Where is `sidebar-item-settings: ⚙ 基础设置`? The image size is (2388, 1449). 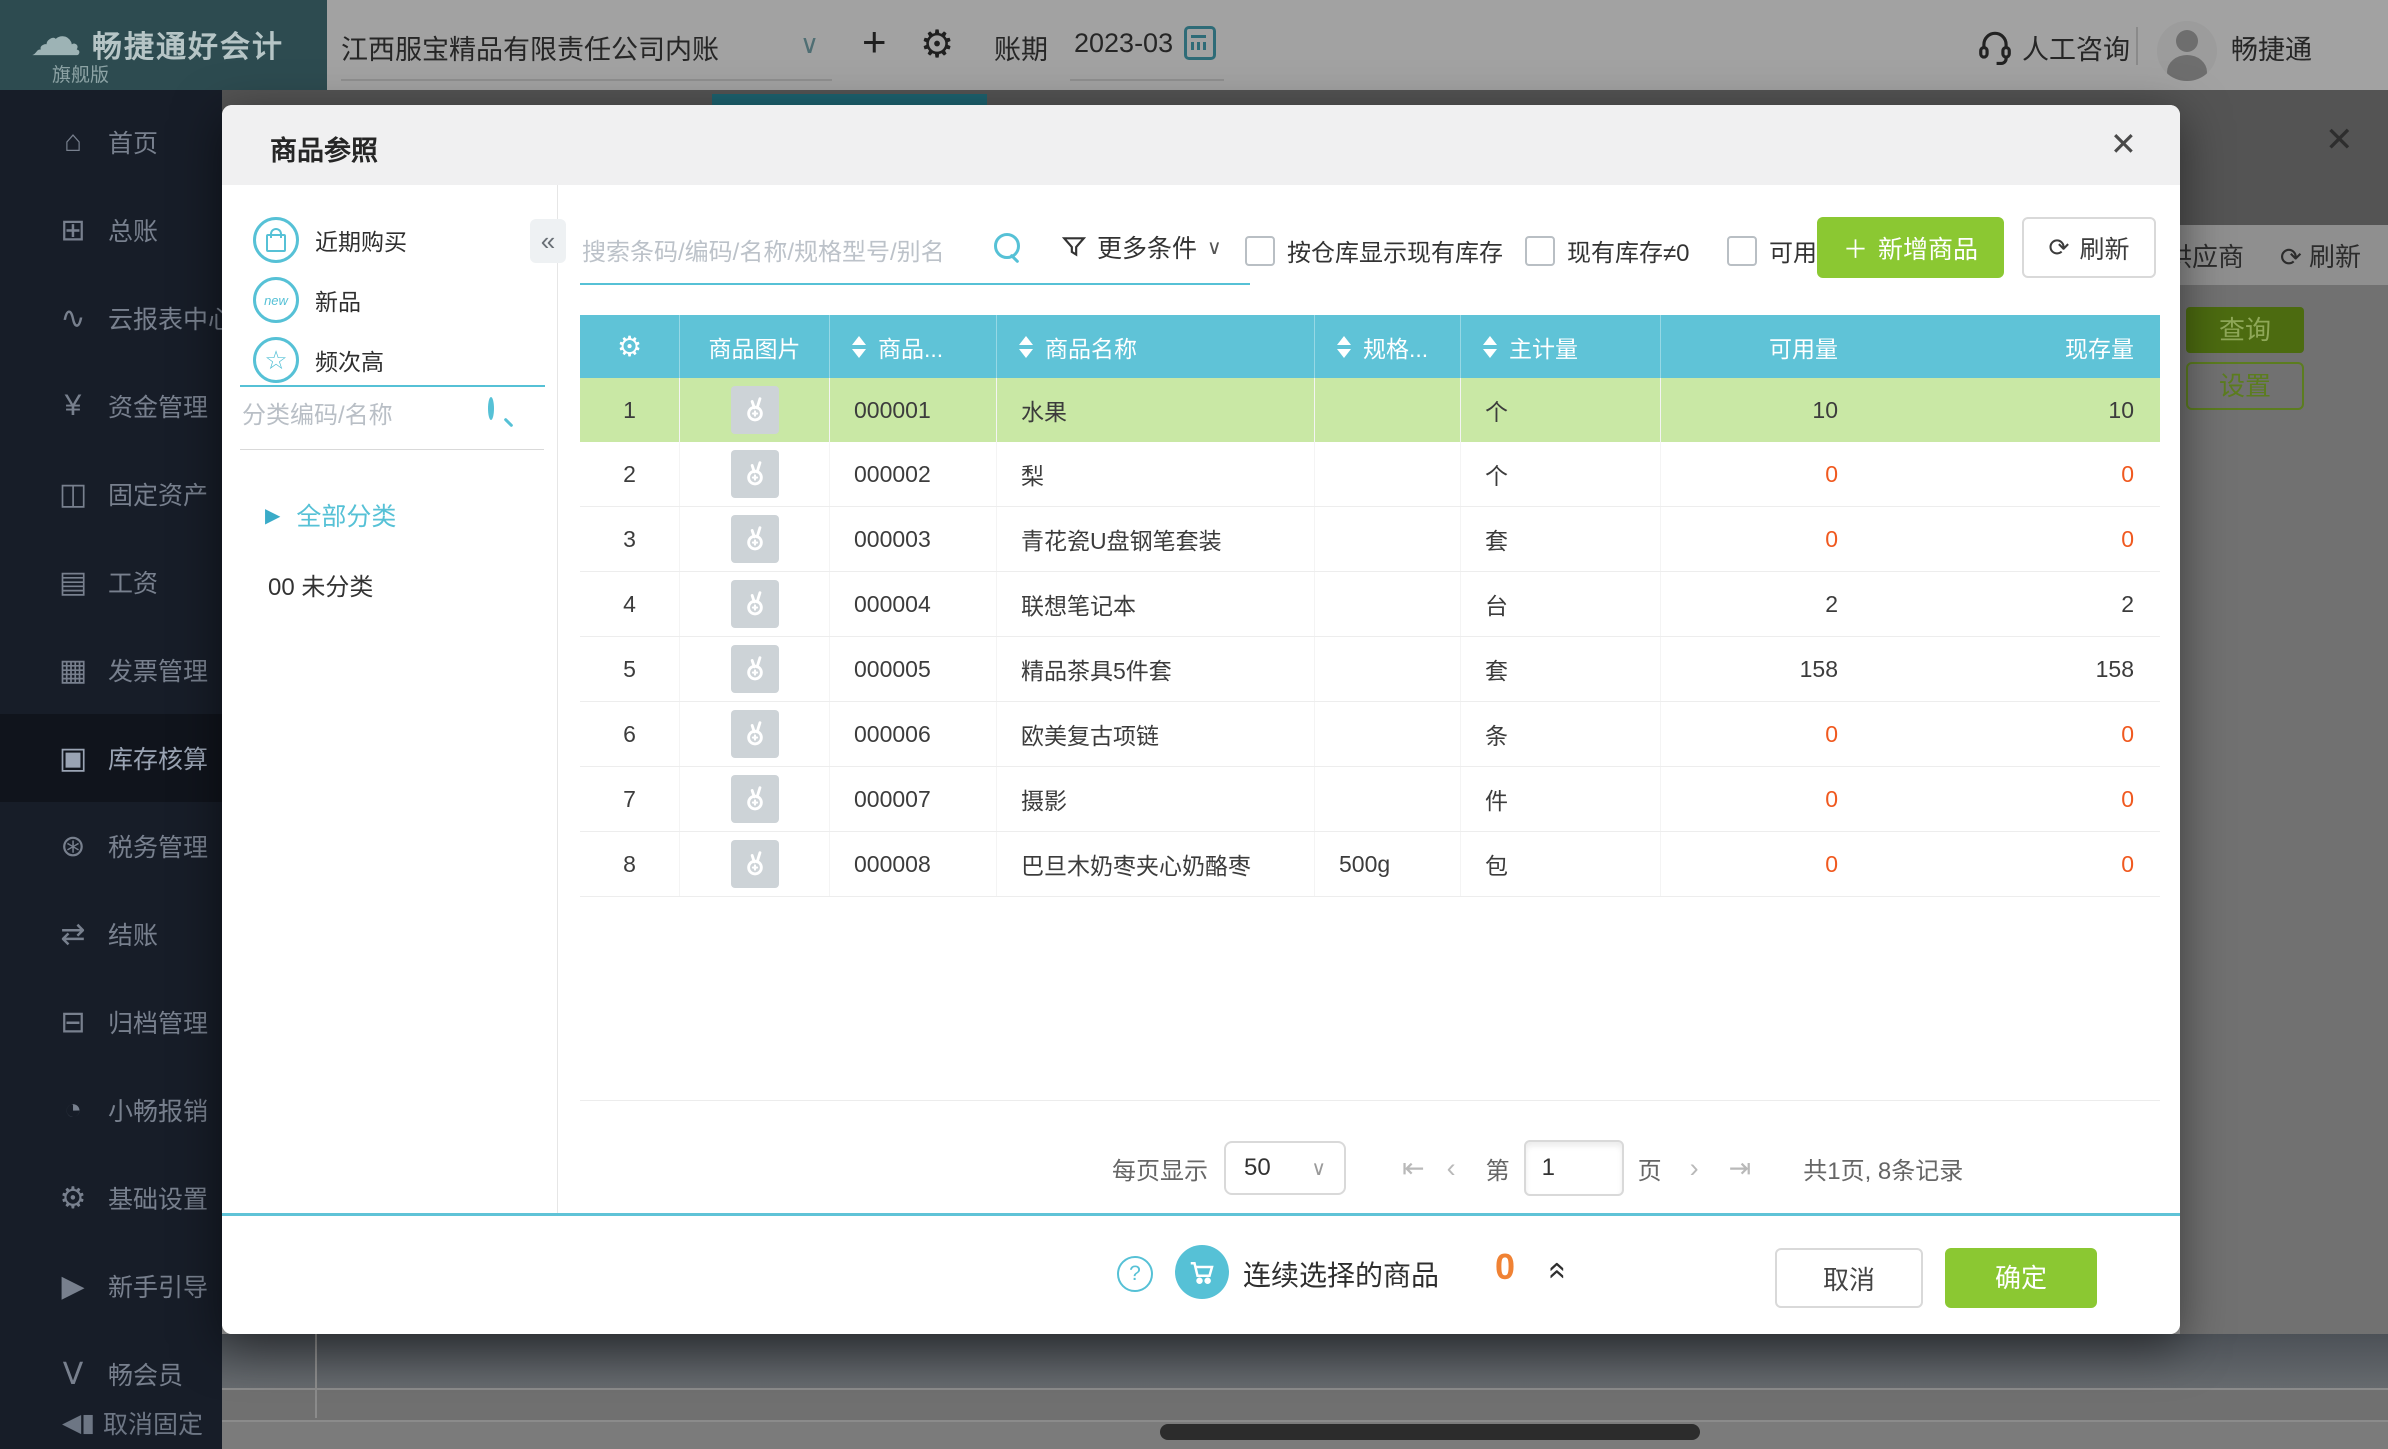 sidebar-item-settings: ⚙ 基础设置 is located at coordinates (111, 1198).